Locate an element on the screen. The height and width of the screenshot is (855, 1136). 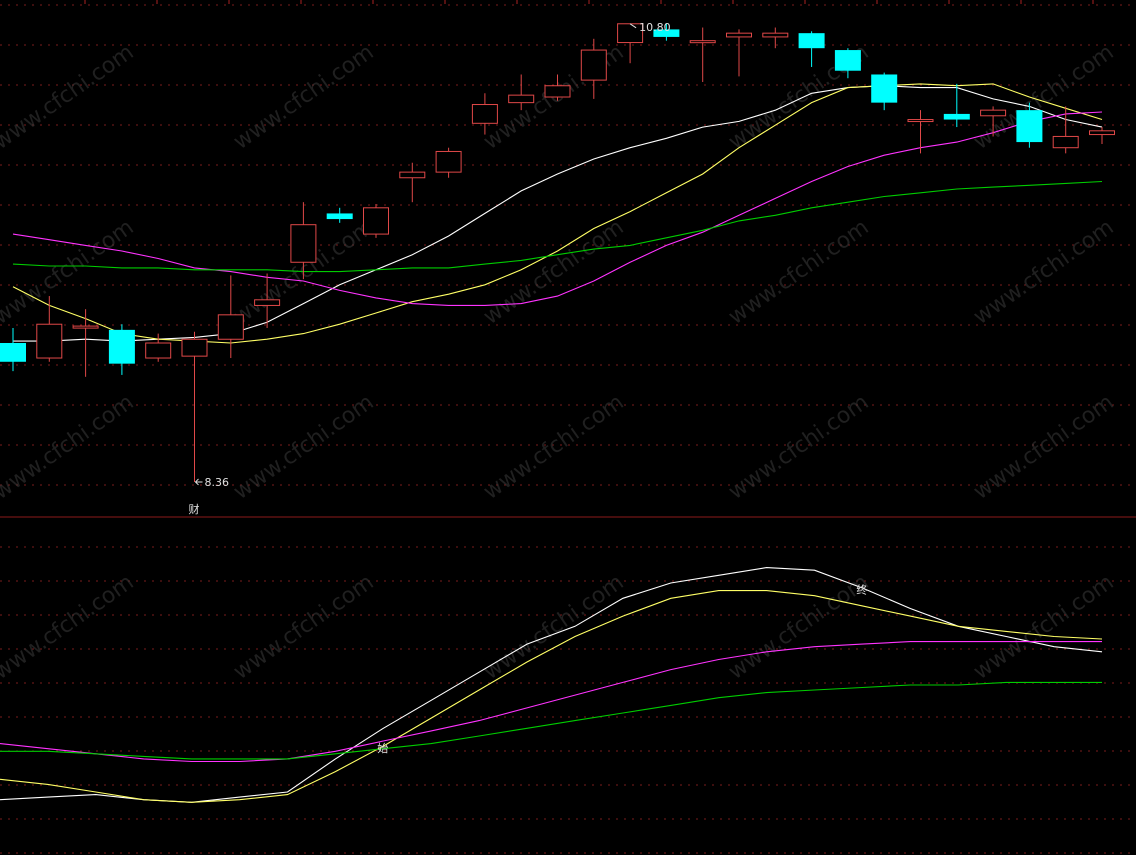
low-price-label: 8.36 is located at coordinates (217, 482).